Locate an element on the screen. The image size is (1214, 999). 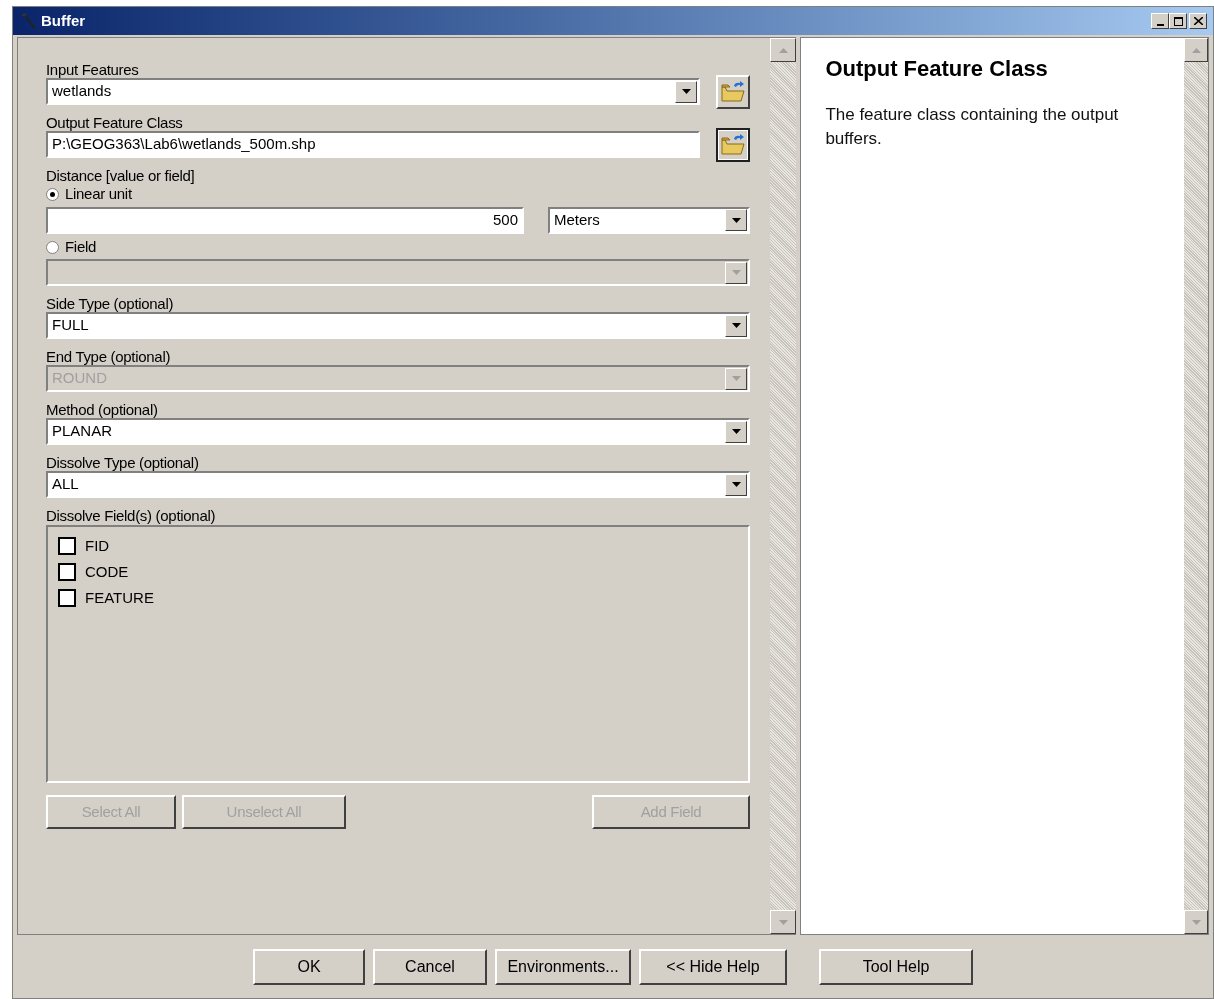
help-title: Output Feature Class is located at coordinates (937, 69).